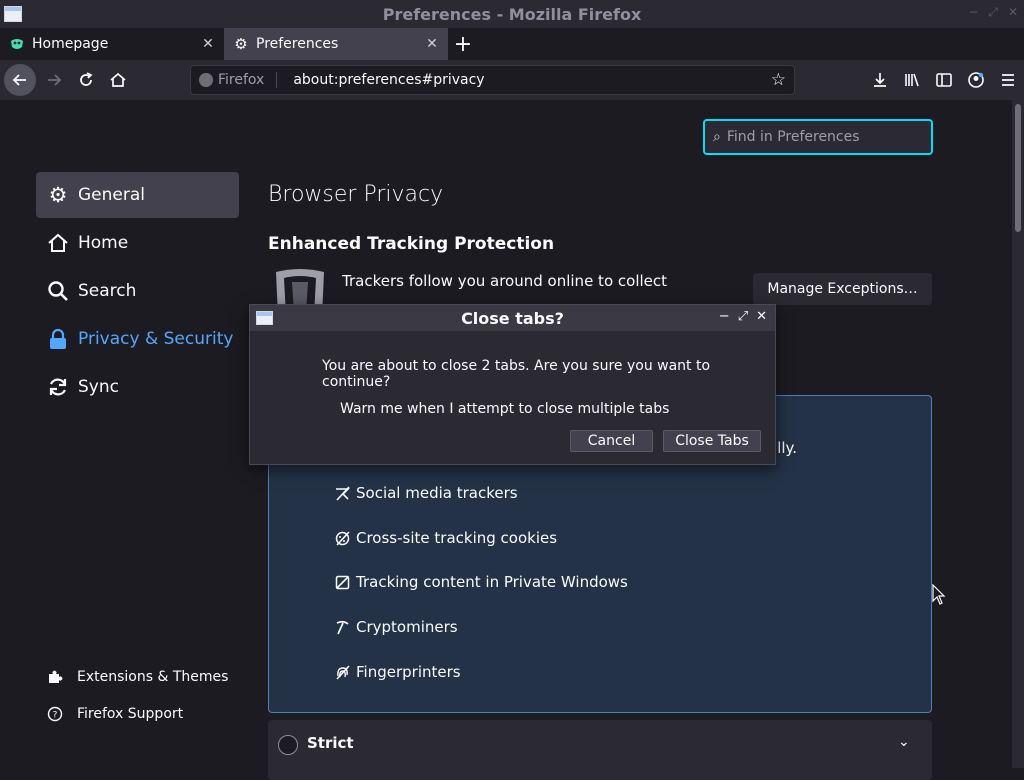 This screenshot has width=1024, height=780. I want to click on url-text: about:preferences#privacy, so click(531, 80).